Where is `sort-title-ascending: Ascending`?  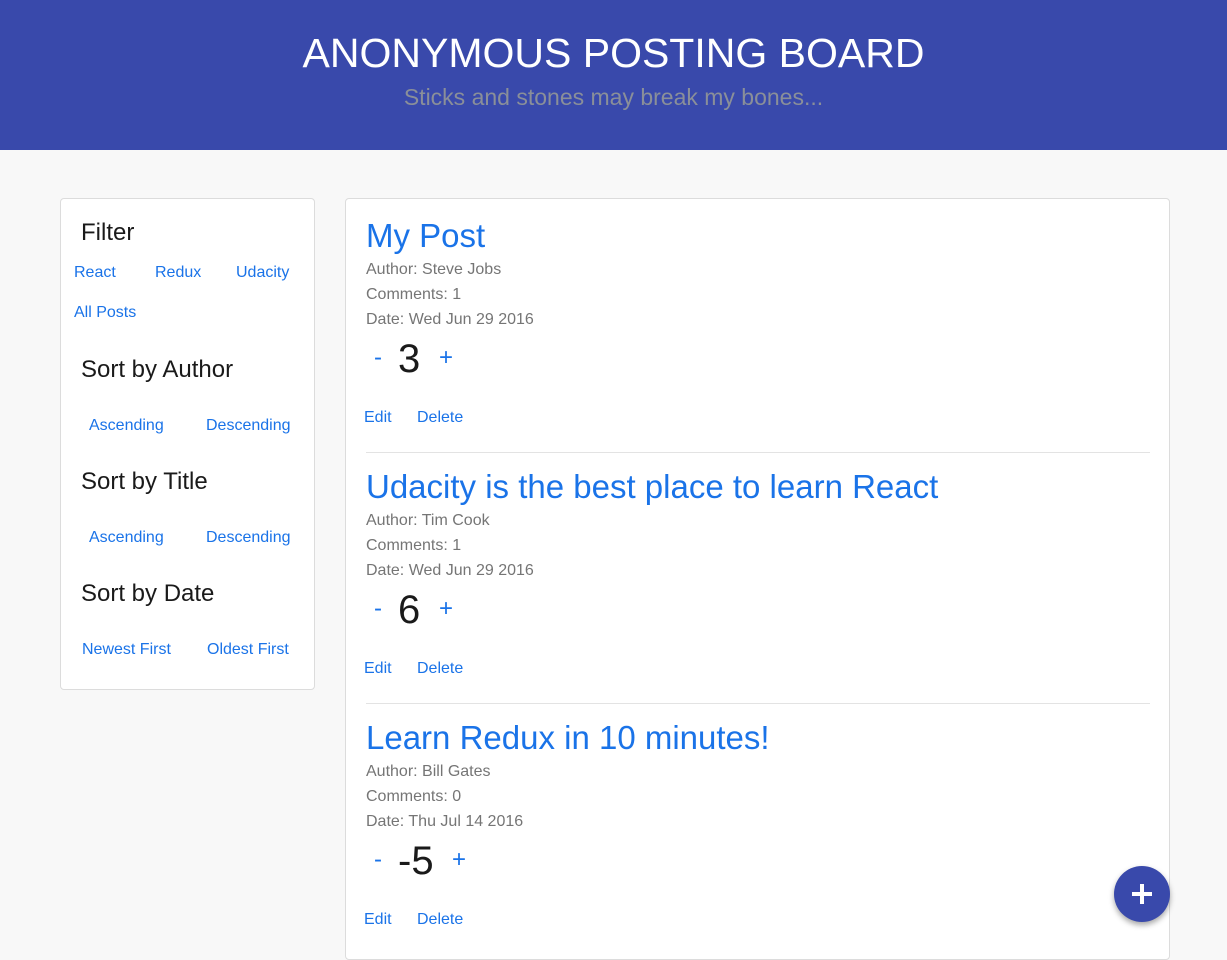
sort-title-ascending: Ascending is located at coordinates (126, 538).